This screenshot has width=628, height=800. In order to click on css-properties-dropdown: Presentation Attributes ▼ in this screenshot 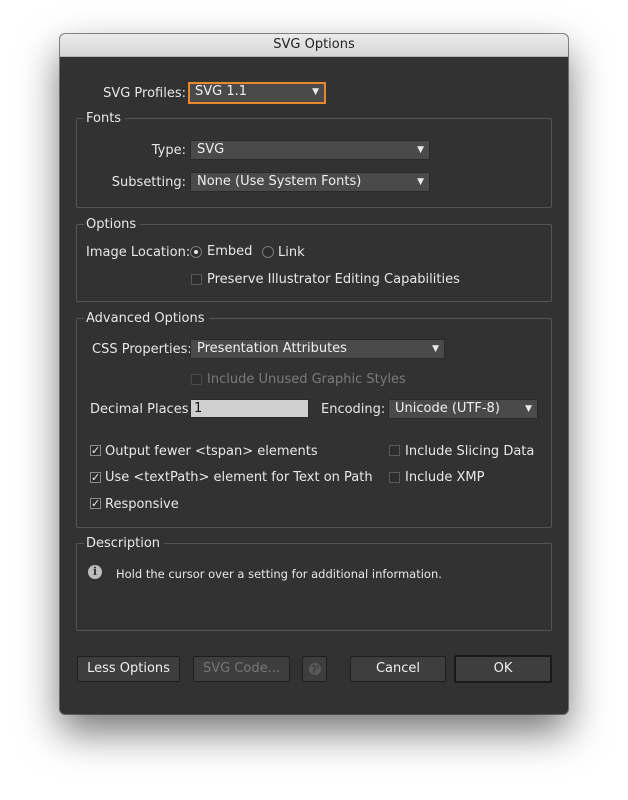, I will do `click(317, 349)`.